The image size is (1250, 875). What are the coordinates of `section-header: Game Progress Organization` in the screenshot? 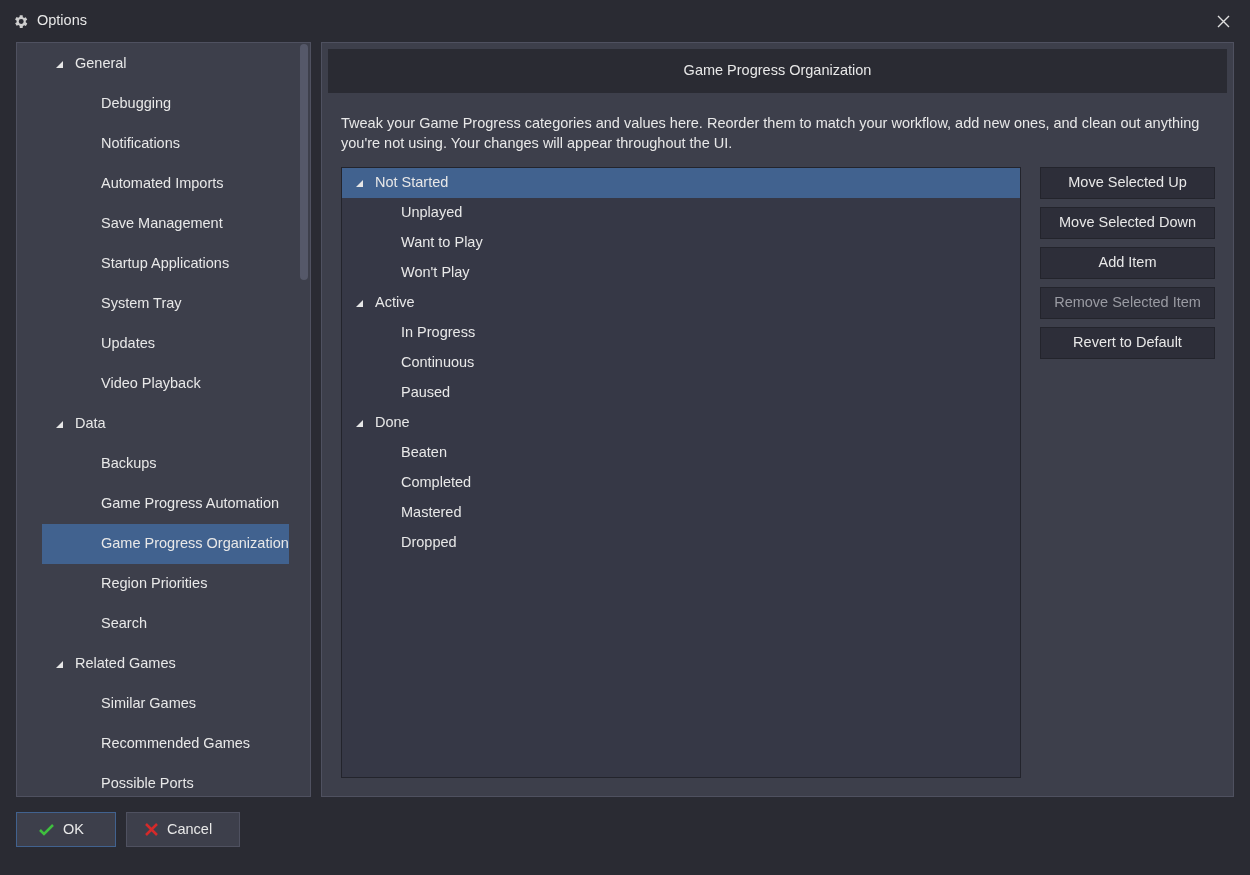 It's located at (777, 71).